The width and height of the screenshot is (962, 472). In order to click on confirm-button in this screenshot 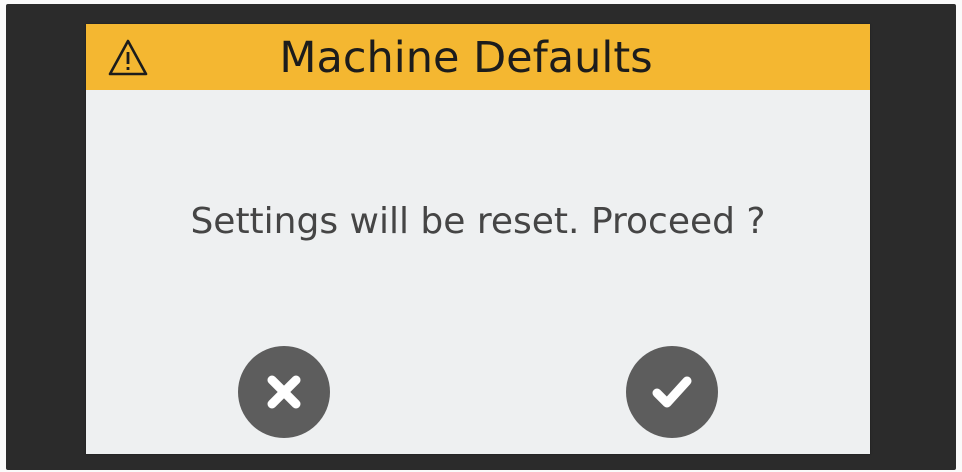, I will do `click(672, 392)`.